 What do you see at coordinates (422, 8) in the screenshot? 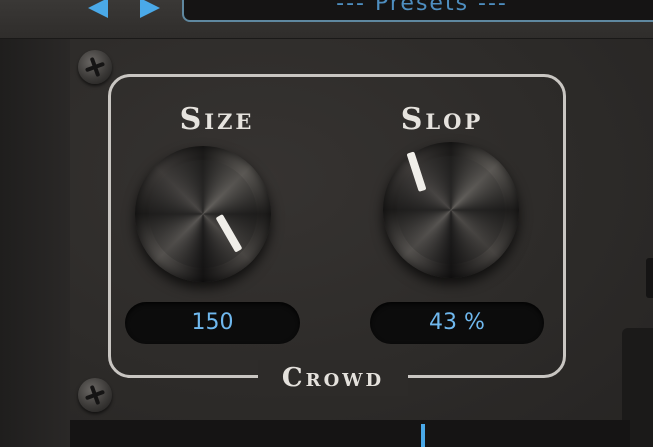
I see `preset-label: --- Presets ---` at bounding box center [422, 8].